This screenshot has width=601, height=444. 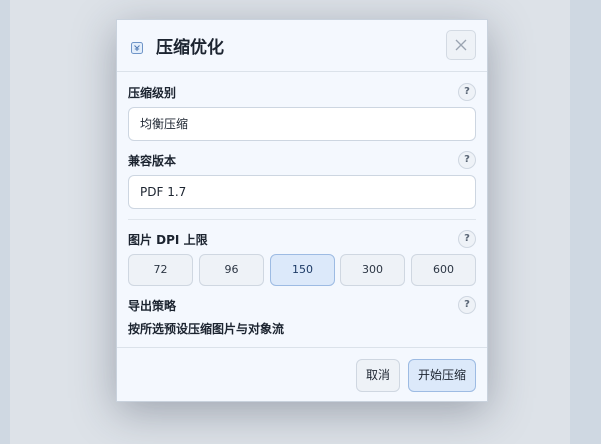 What do you see at coordinates (302, 374) in the screenshot?
I see `dialog-footer: 取消 开始压缩` at bounding box center [302, 374].